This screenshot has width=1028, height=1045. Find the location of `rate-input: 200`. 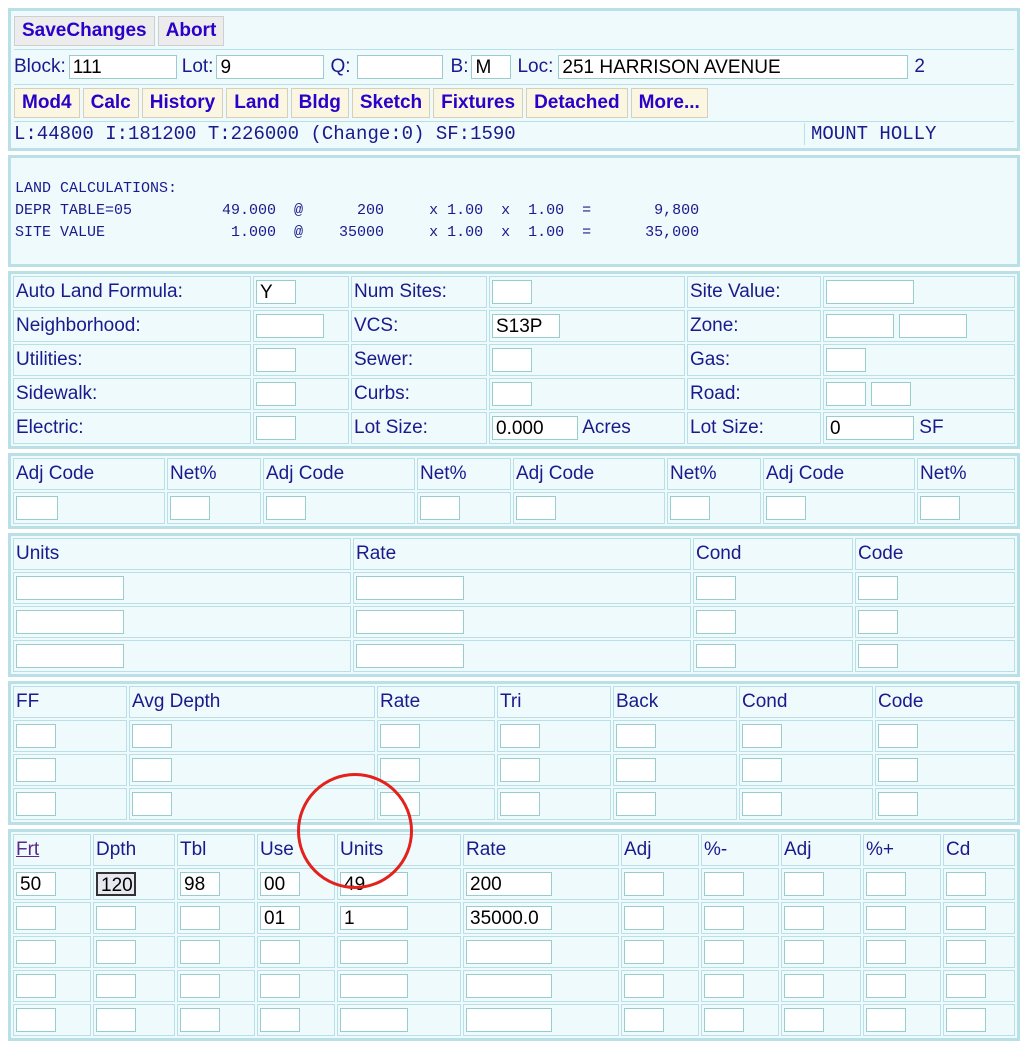

rate-input: 200 is located at coordinates (509, 884).